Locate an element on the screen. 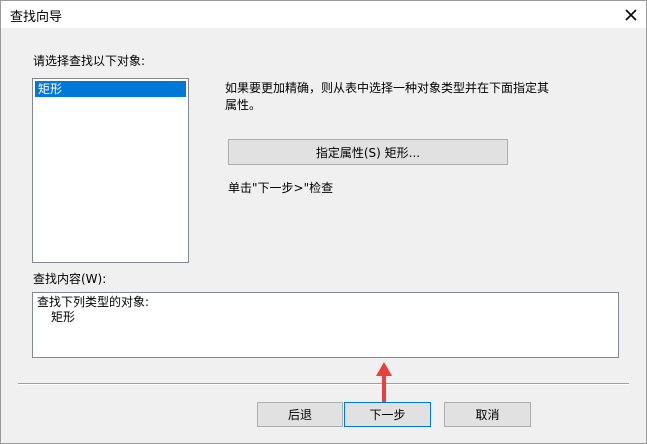 This screenshot has width=647, height=444. find-content-label: 查找内容(W): is located at coordinates (70, 279).